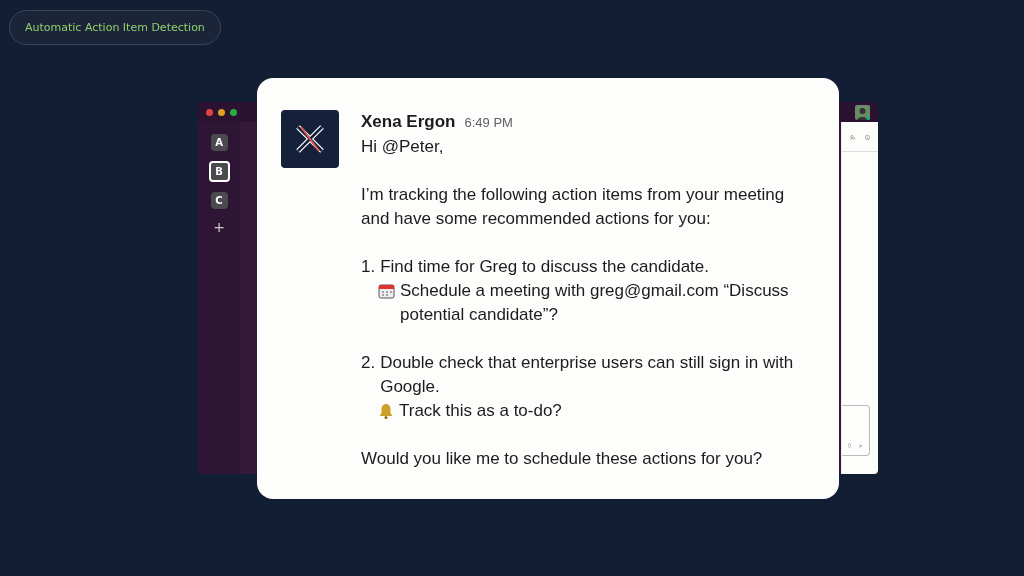 Image resolution: width=1024 pixels, height=576 pixels. What do you see at coordinates (219, 227) in the screenshot?
I see `add-workspace-button: +` at bounding box center [219, 227].